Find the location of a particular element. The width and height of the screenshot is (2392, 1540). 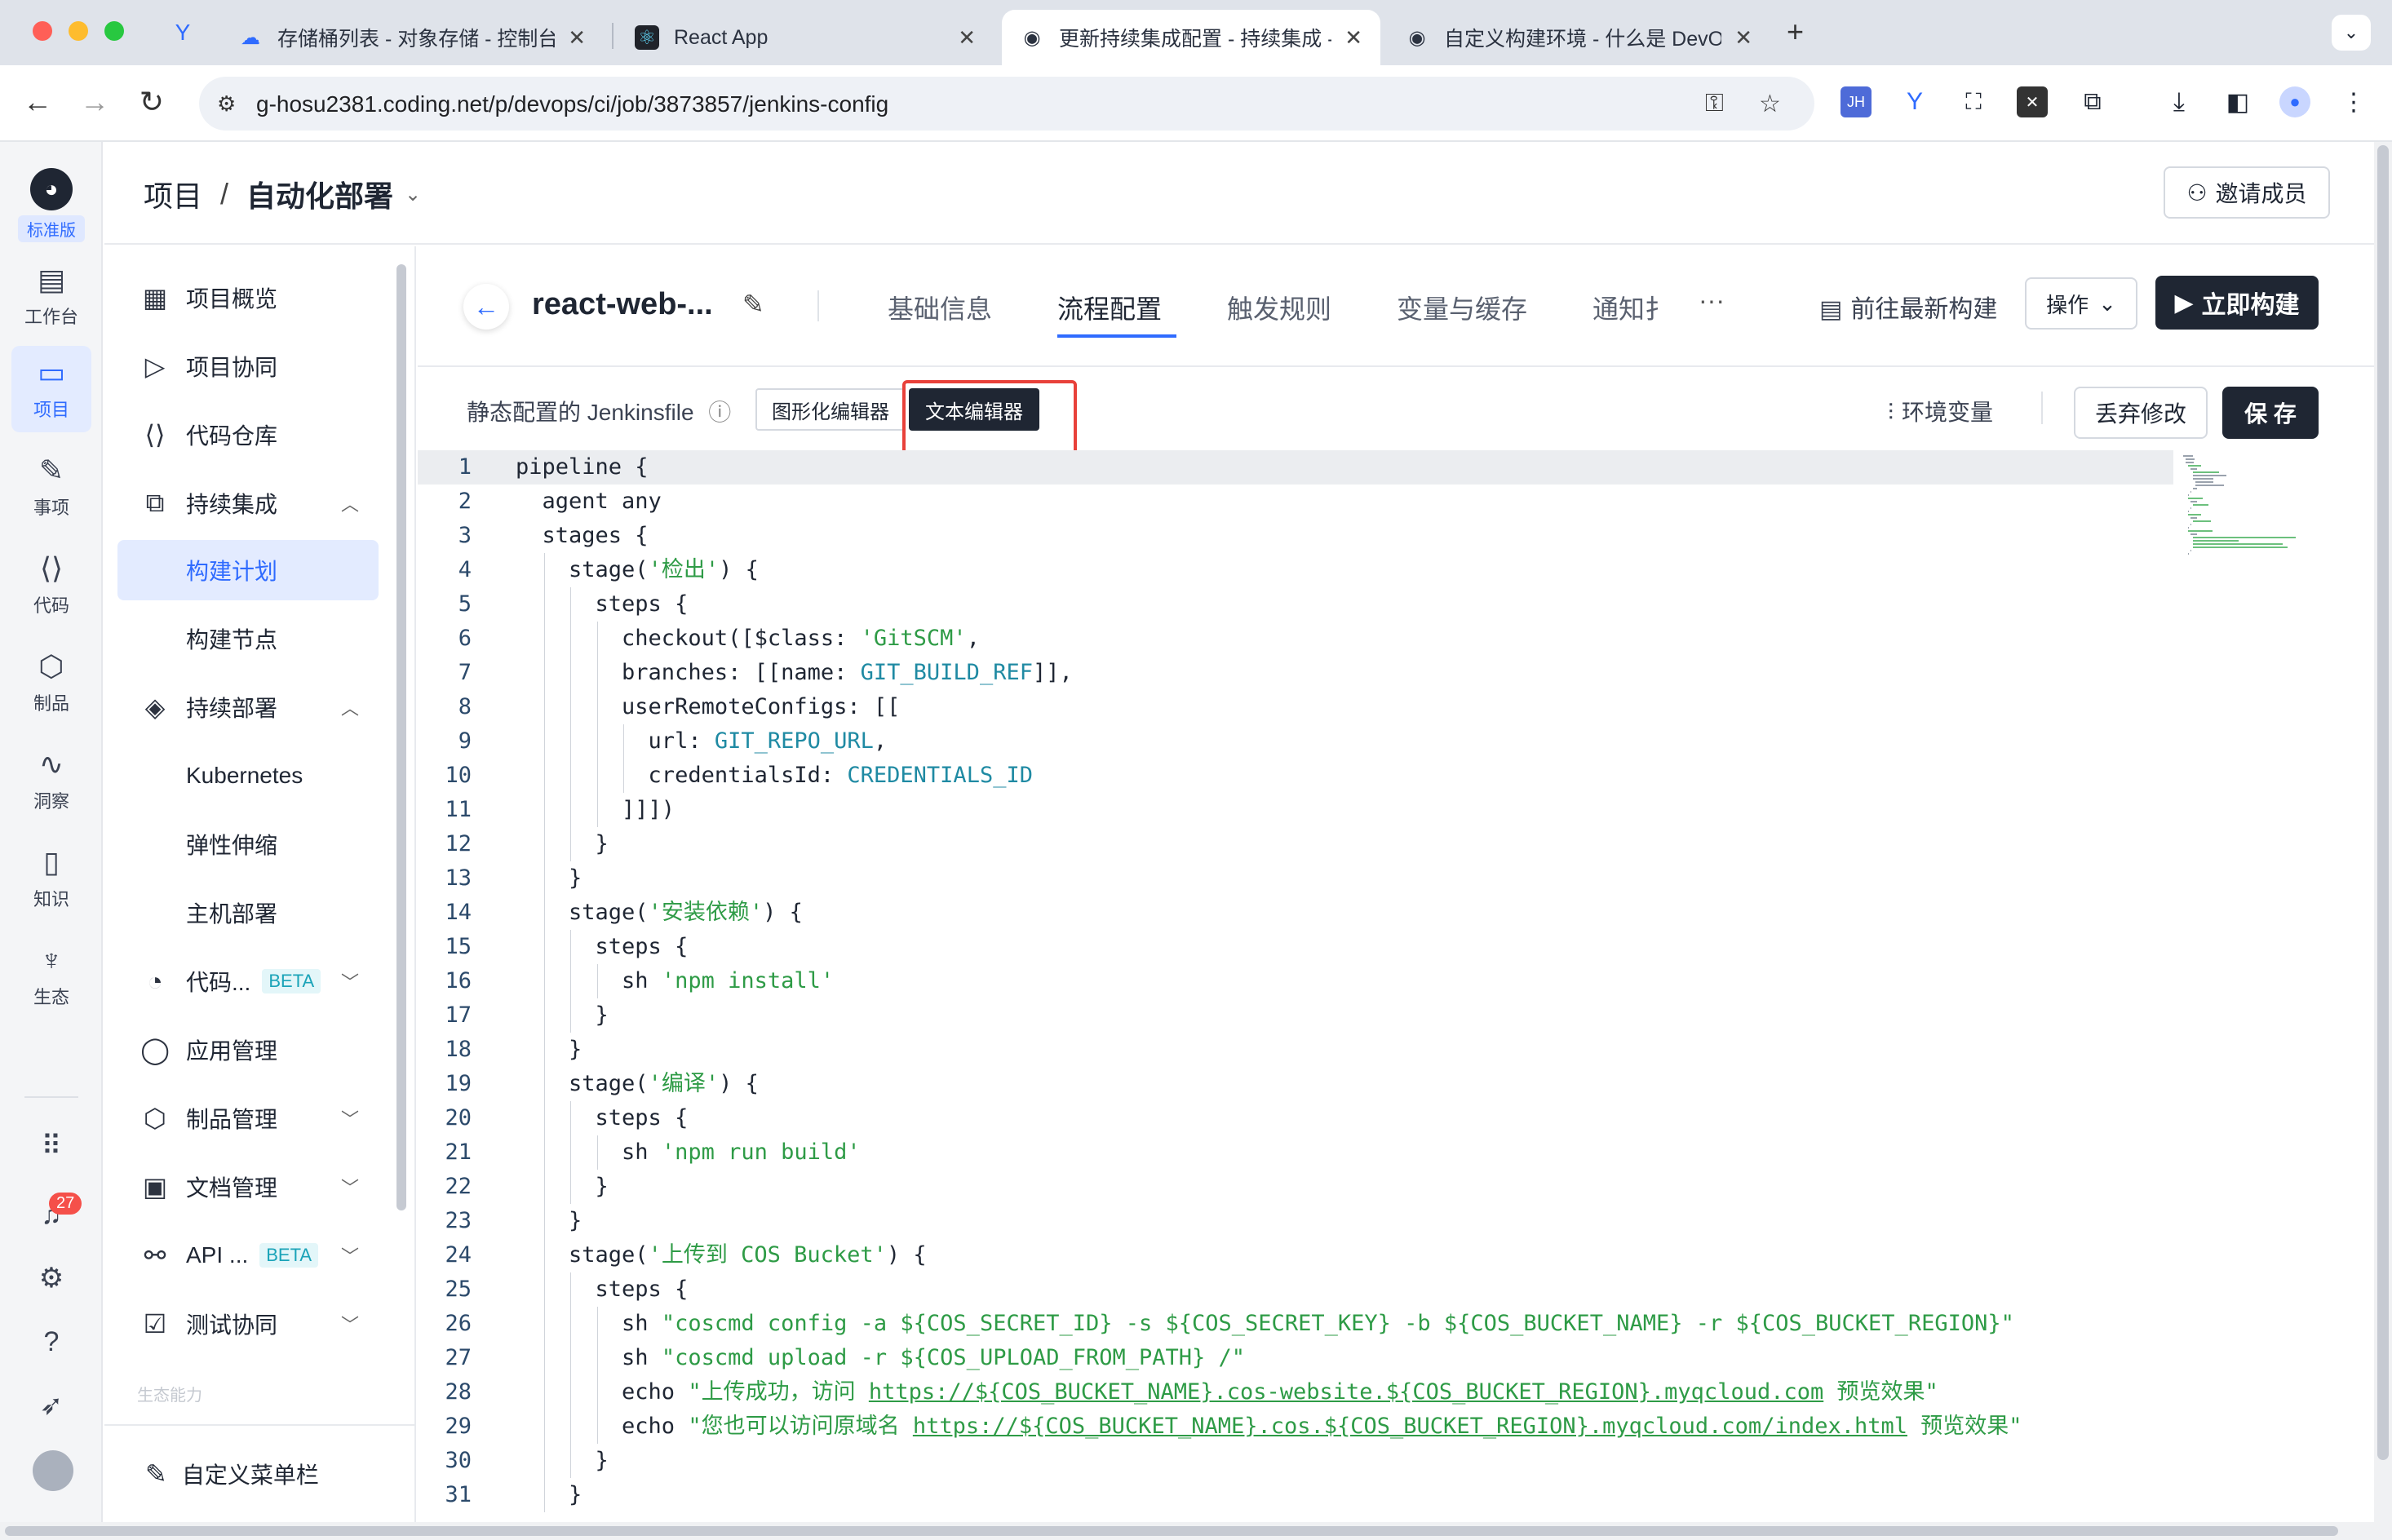

help-circle-icon: ⓘ is located at coordinates (719, 413).